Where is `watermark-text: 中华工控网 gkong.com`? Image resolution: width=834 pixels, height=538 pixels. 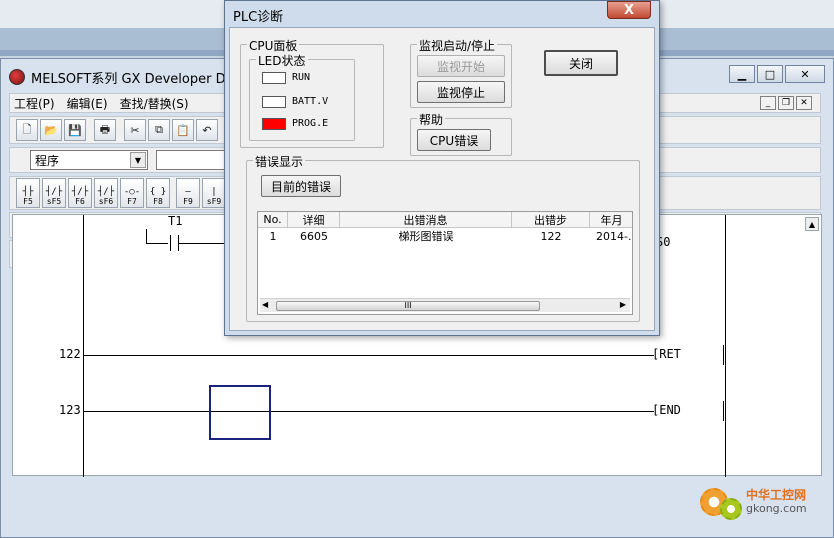 watermark-text: 中华工控网 gkong.com is located at coordinates (776, 502).